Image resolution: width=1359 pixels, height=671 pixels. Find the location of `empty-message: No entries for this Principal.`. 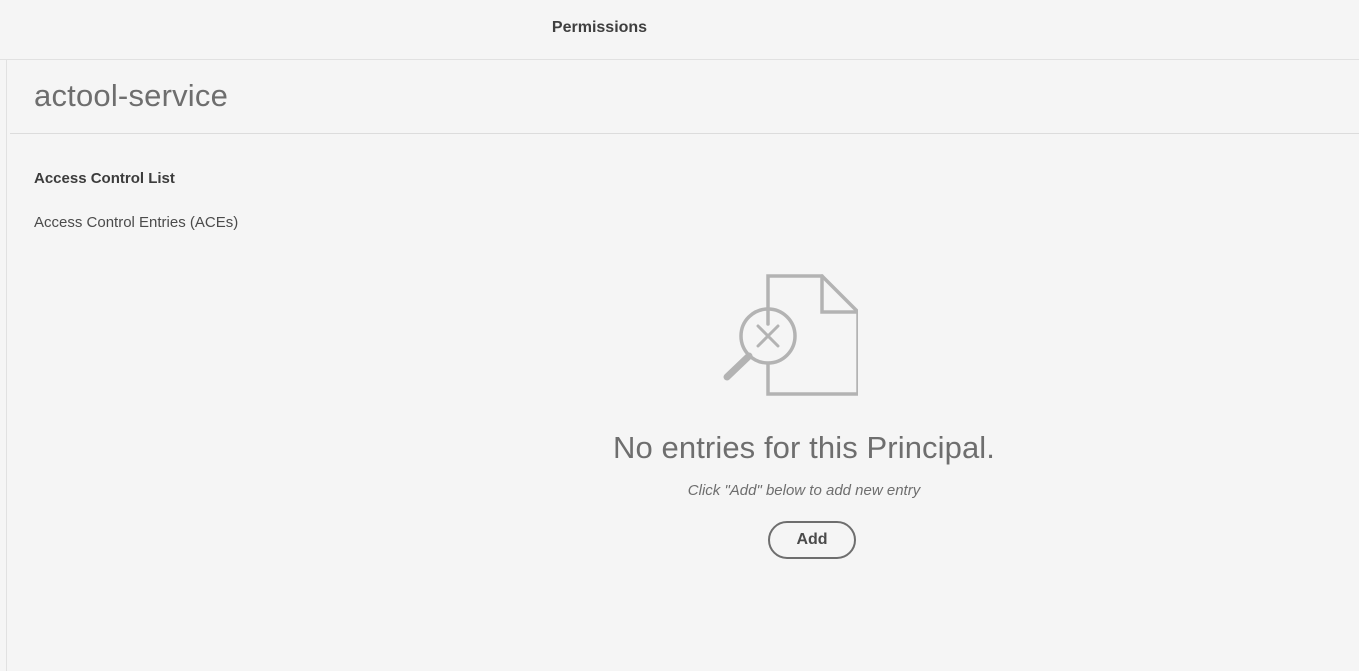

empty-message: No entries for this Principal. is located at coordinates (804, 447).